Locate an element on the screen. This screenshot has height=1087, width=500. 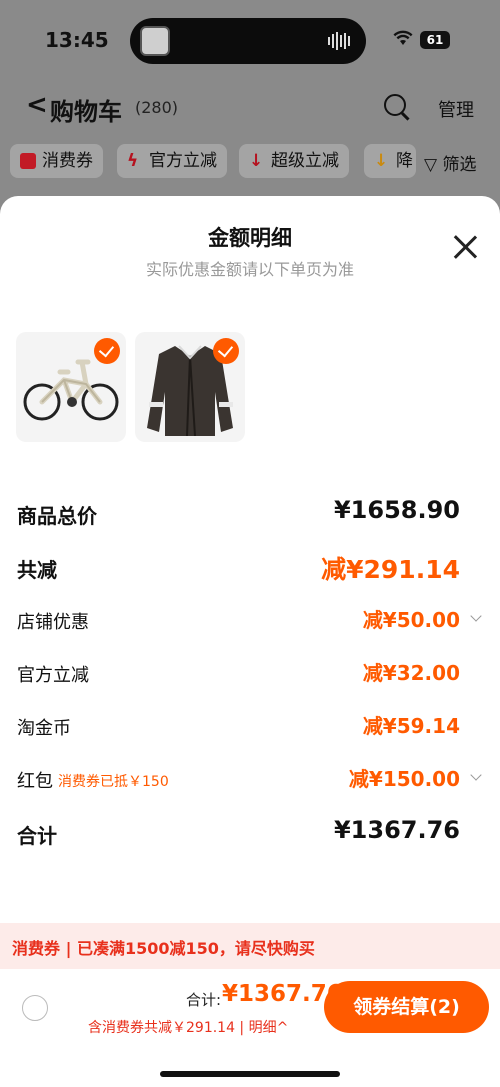
row-value: ¥1367.76 is located at coordinates (396, 830).